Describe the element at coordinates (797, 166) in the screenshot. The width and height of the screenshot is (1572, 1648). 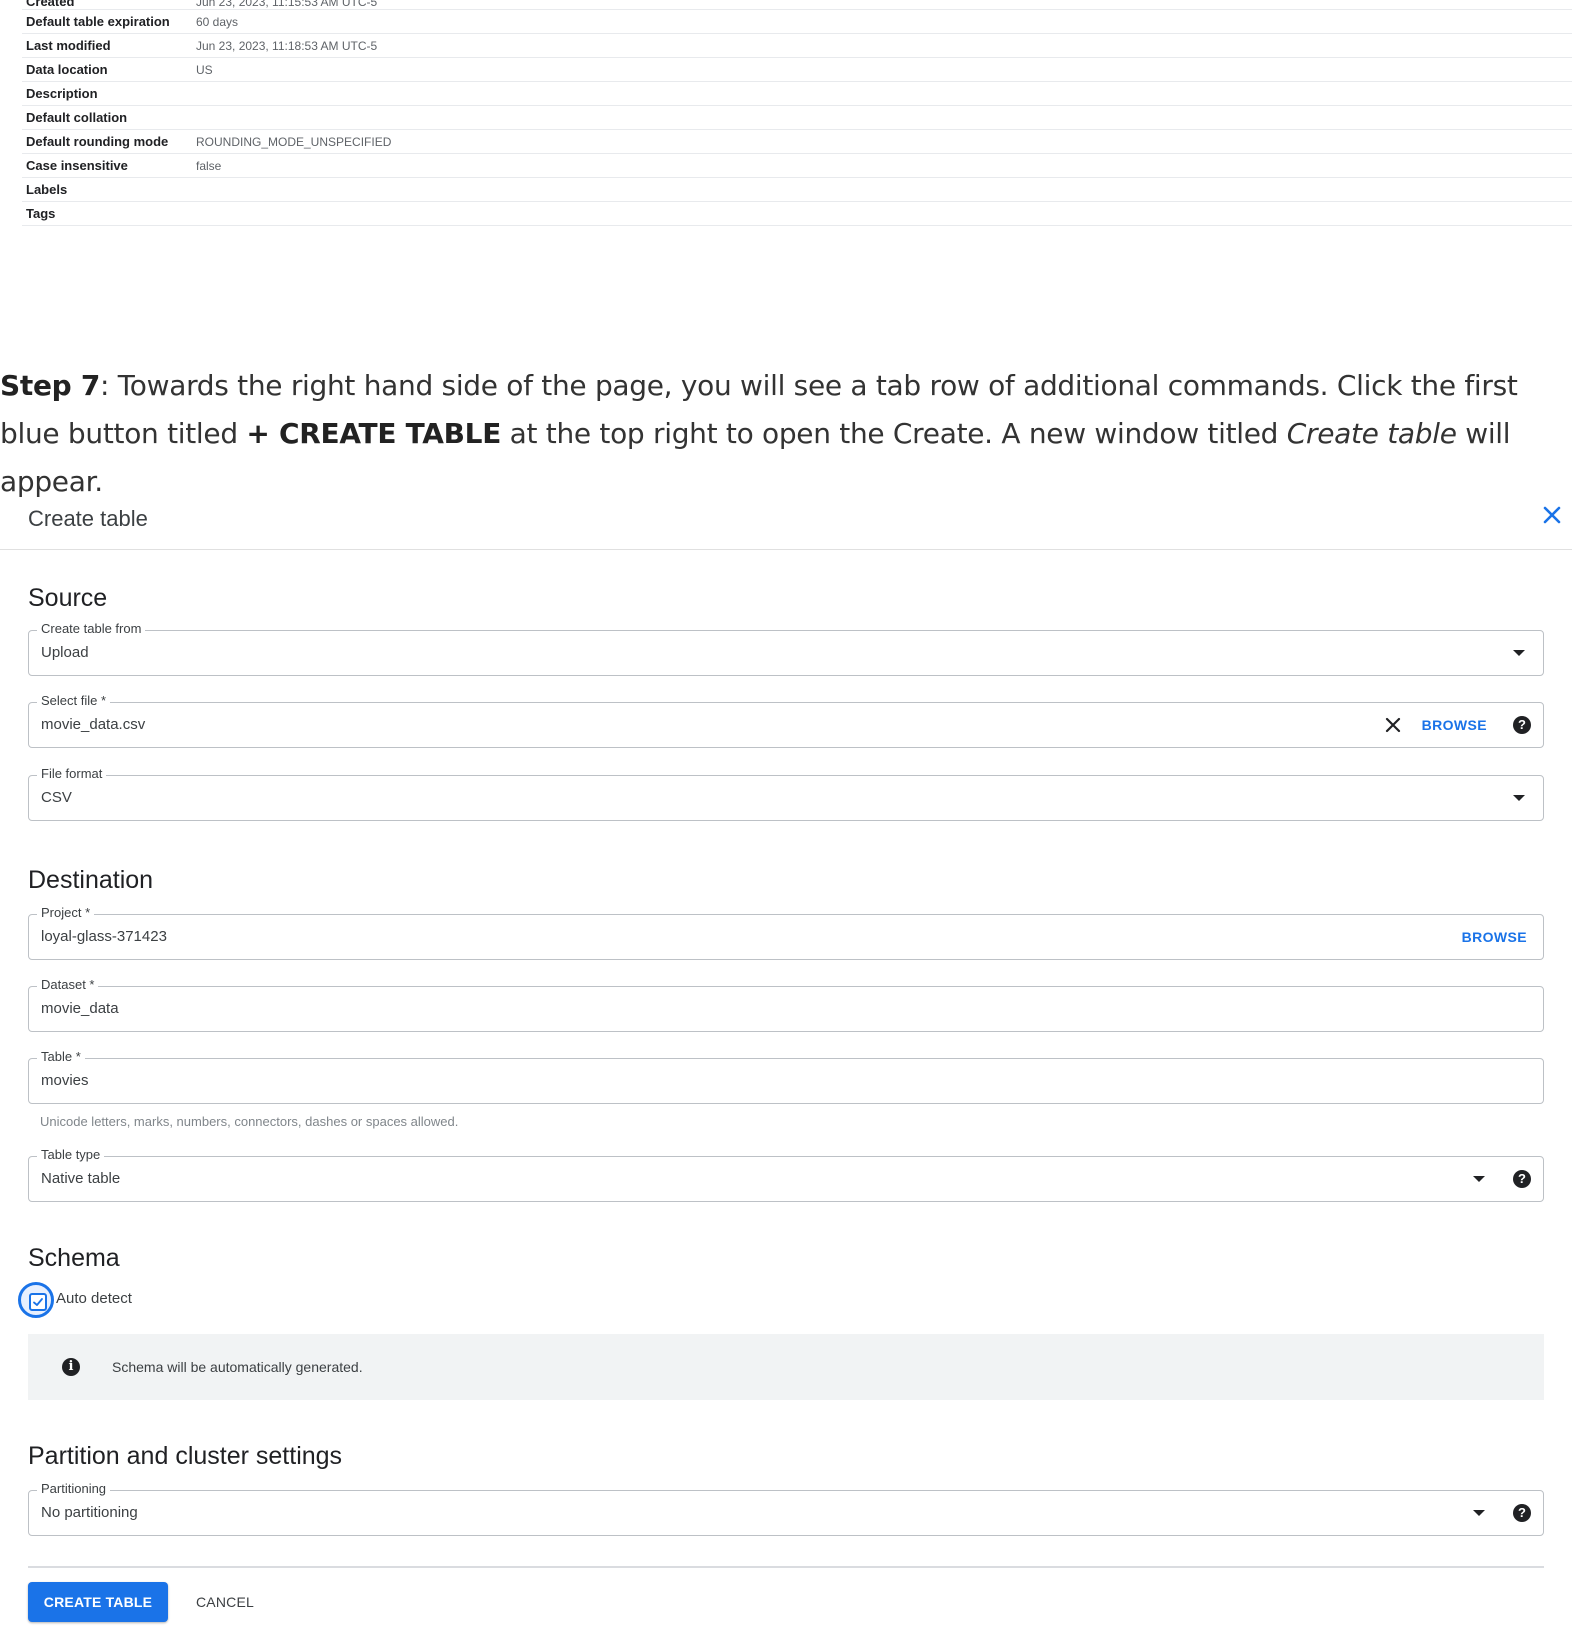
I see `info-row-case-insensitive: Case insensitive false` at that location.